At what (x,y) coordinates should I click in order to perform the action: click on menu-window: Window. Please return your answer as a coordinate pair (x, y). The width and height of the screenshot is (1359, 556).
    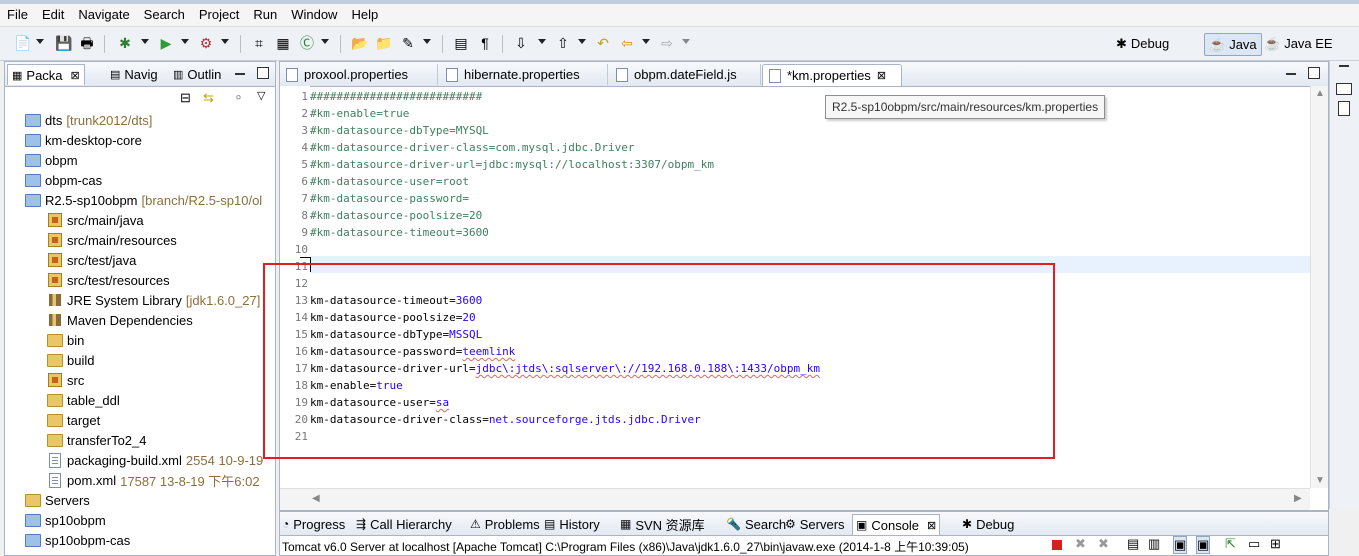
    Looking at the image, I should click on (314, 15).